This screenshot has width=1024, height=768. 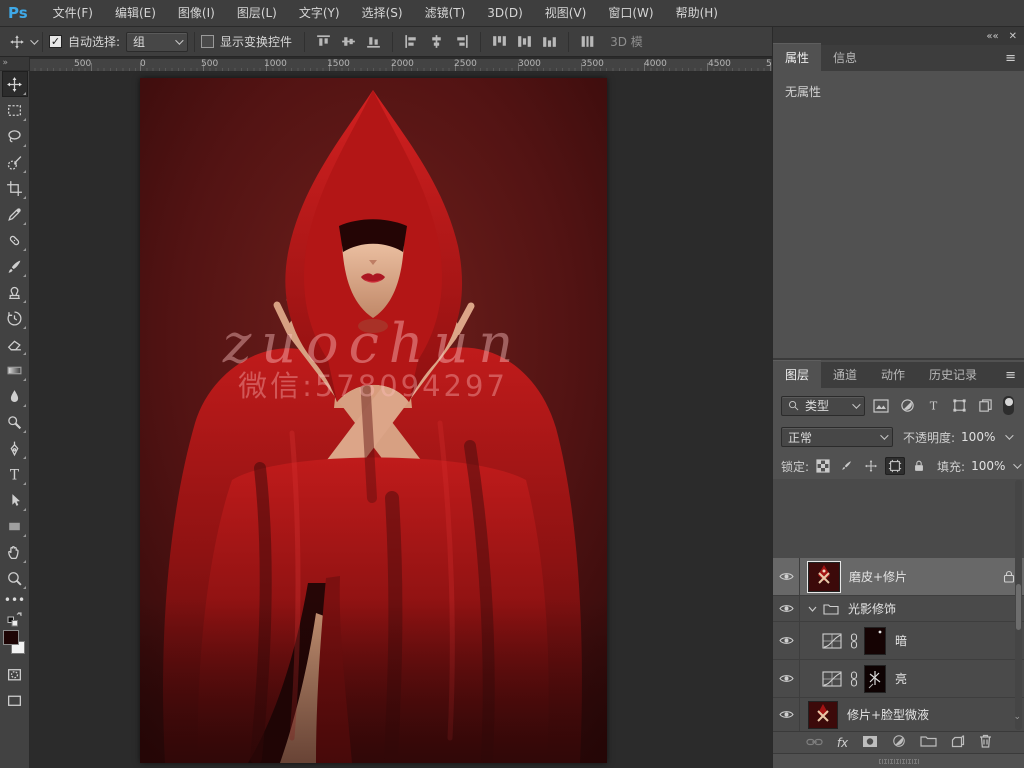 What do you see at coordinates (895, 466) in the screenshot?
I see `lock-artboard-icon` at bounding box center [895, 466].